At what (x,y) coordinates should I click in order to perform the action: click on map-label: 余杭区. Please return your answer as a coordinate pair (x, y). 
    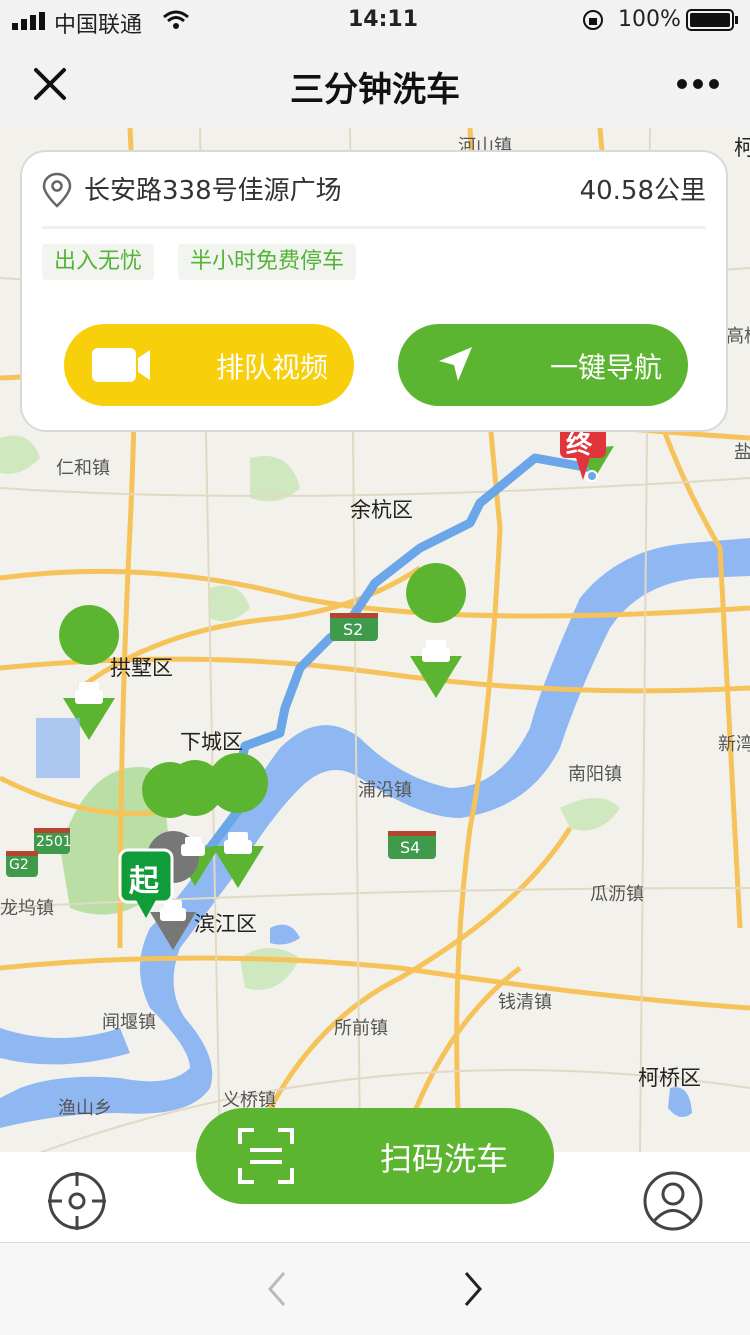
    Looking at the image, I should click on (381, 510).